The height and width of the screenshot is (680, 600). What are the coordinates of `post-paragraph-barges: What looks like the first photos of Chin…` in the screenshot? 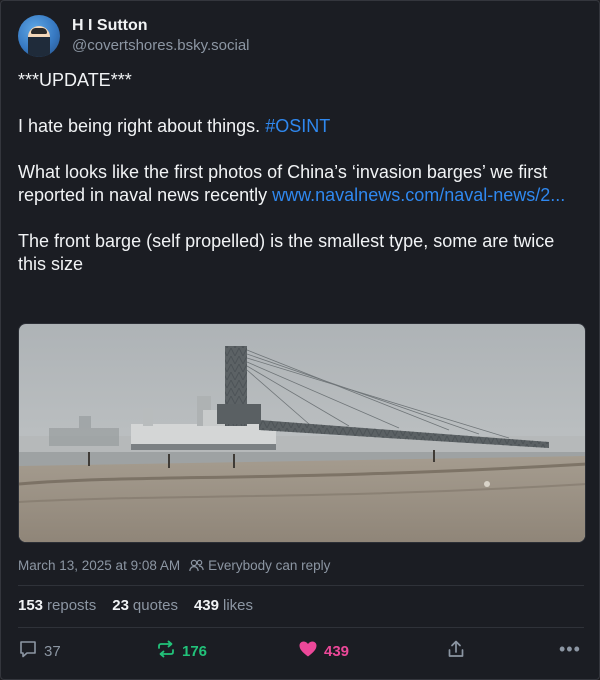 It's located at (301, 184).